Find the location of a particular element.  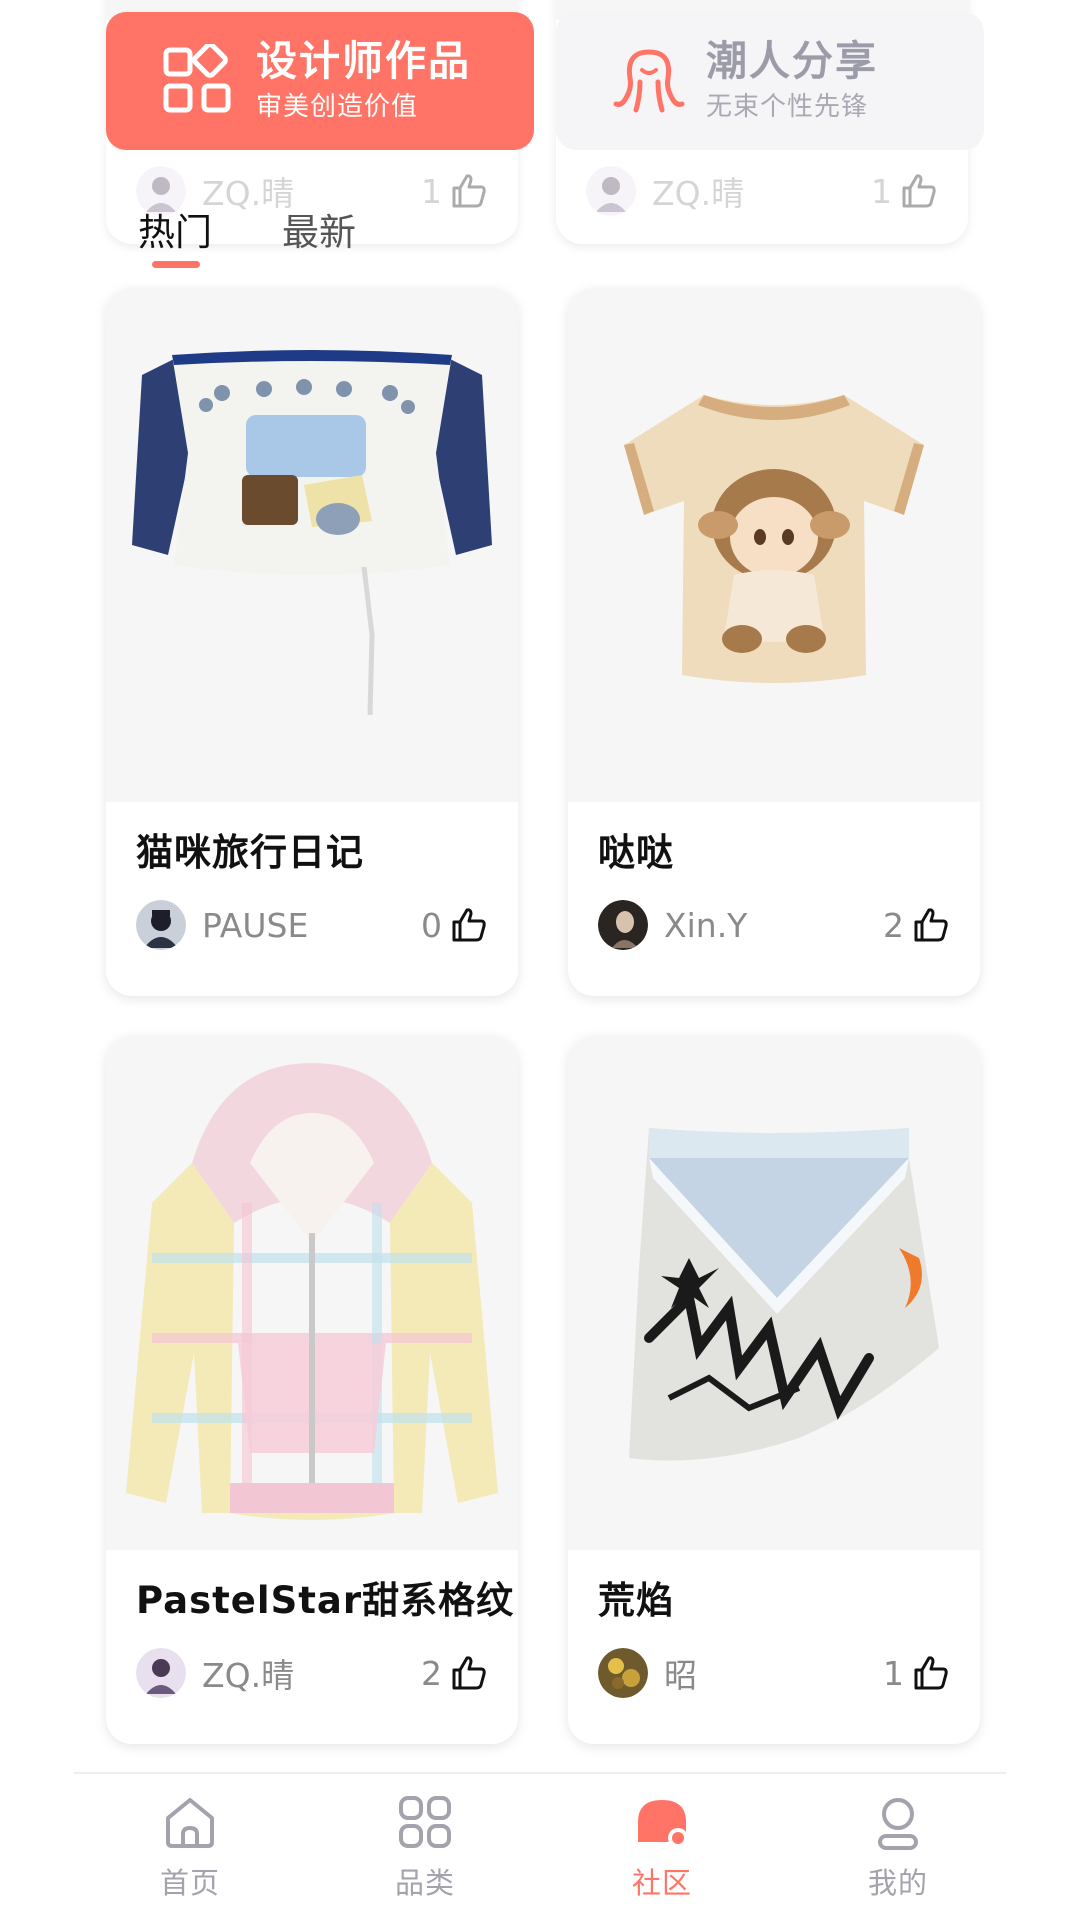

author-name: Xin.Y is located at coordinates (706, 925).